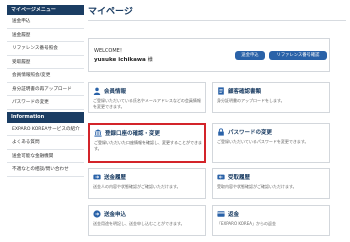 This screenshot has width=350, height=242. What do you see at coordinates (98, 133) in the screenshot?
I see `bank-icon` at bounding box center [98, 133].